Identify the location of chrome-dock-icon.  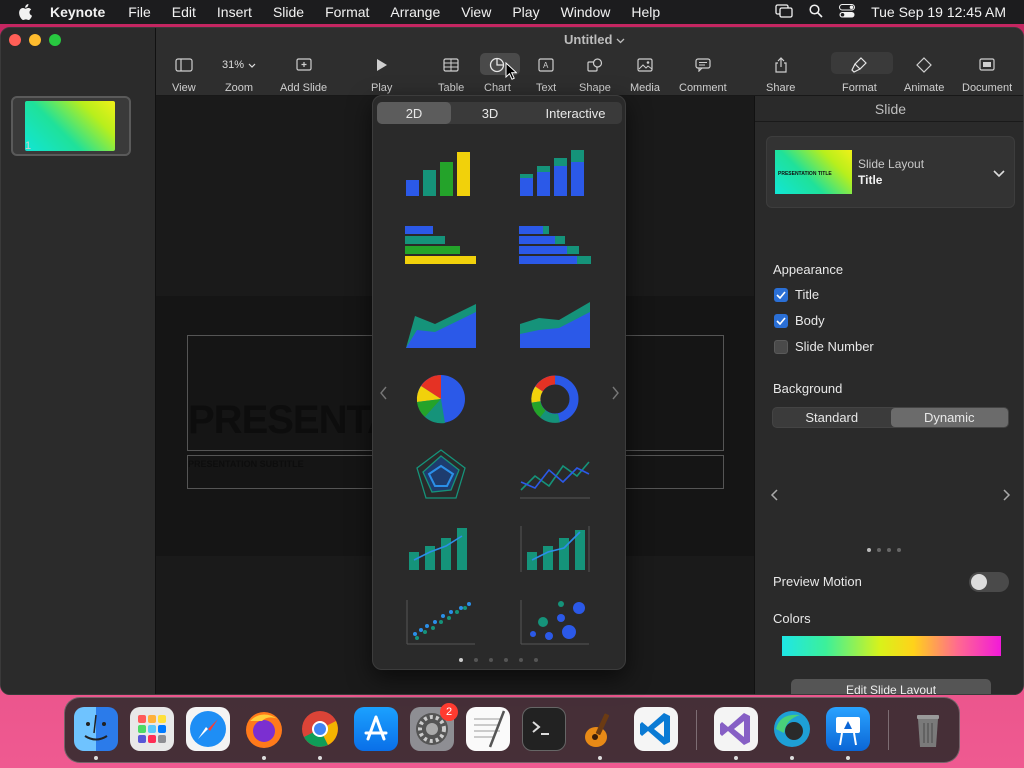
(320, 729).